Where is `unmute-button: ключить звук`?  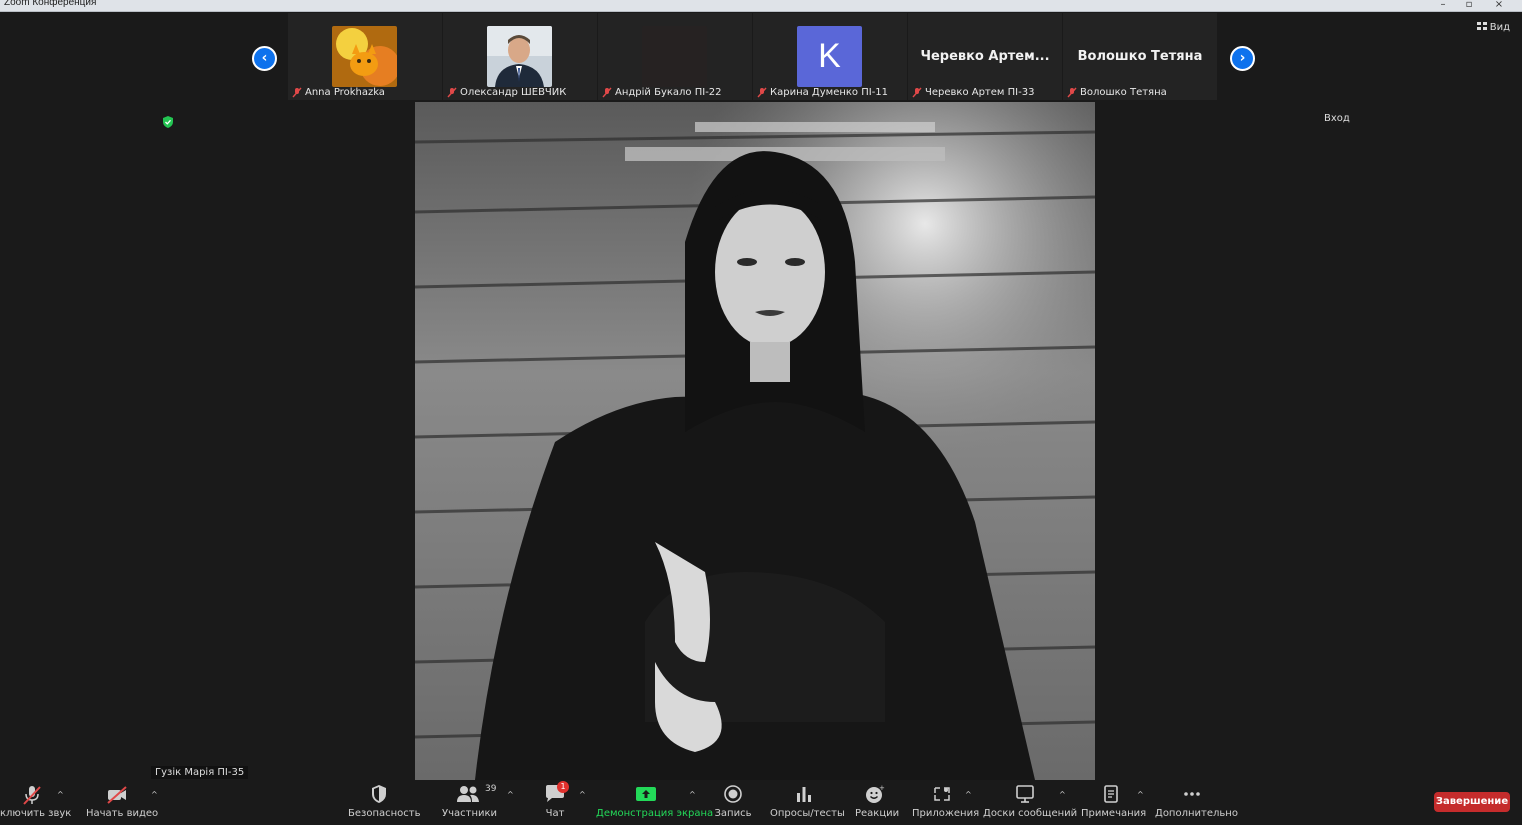 unmute-button: ключить звук is located at coordinates (36, 803).